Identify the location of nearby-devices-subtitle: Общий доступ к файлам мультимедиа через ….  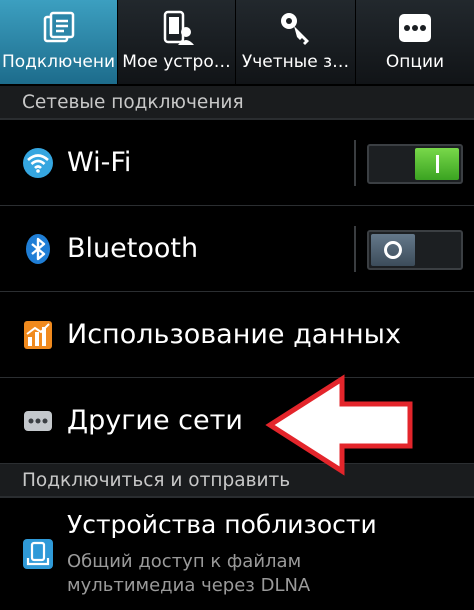
(188, 574).